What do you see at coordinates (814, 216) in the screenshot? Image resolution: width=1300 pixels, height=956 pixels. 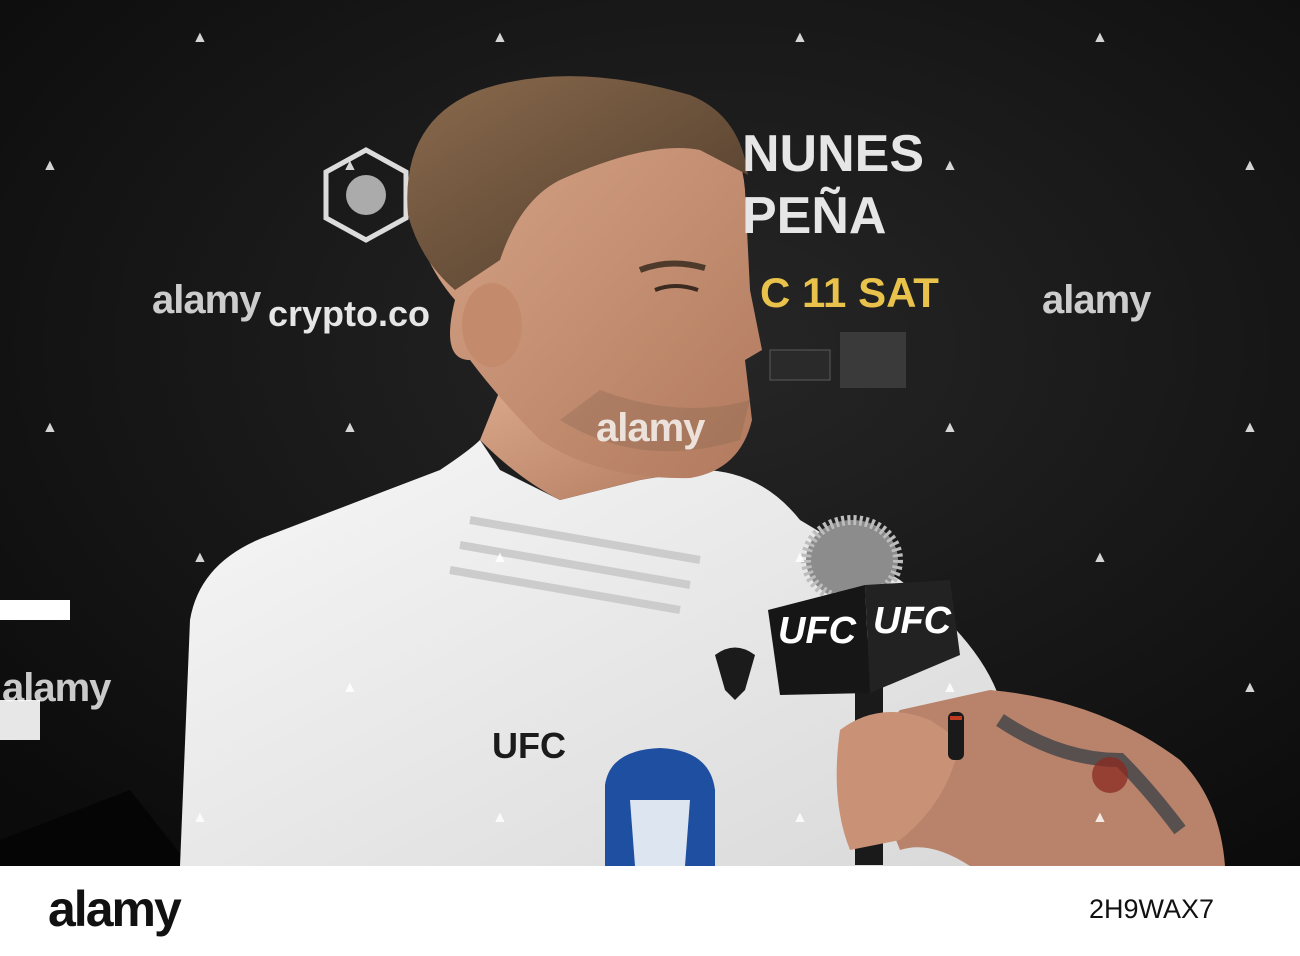 I see `backdrop-event-line-2: PEÑA` at bounding box center [814, 216].